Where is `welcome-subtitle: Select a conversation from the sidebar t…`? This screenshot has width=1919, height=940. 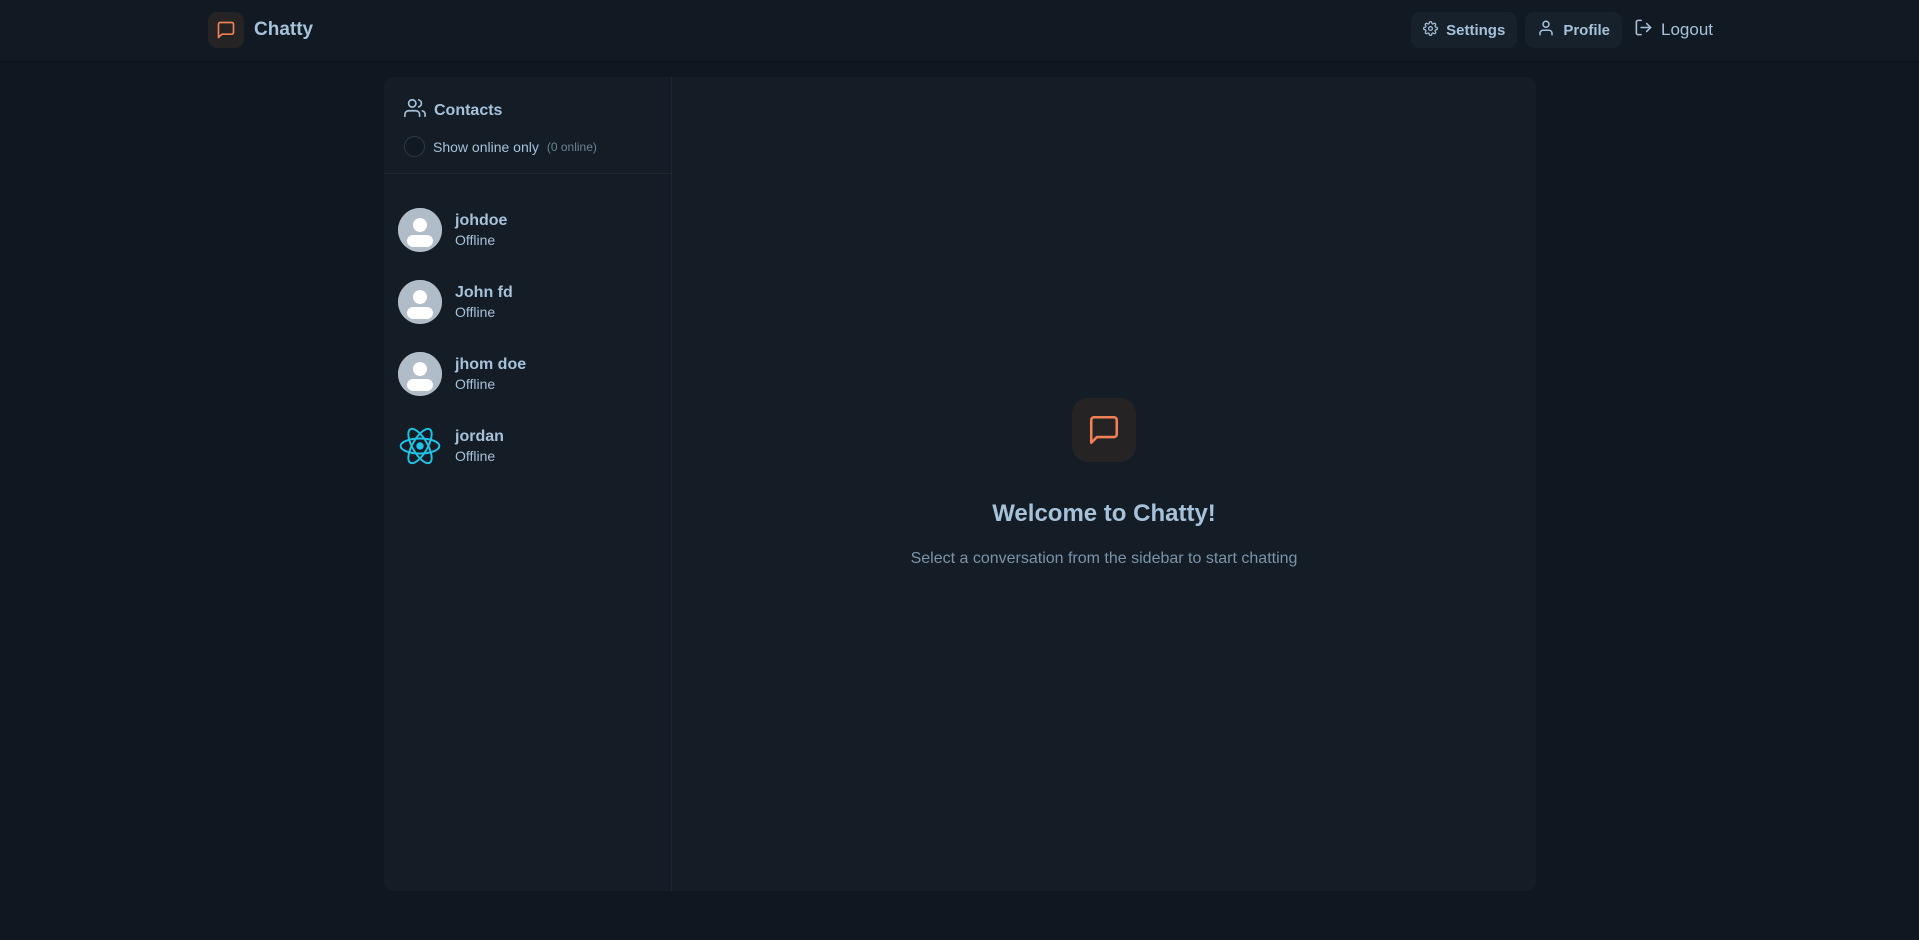 welcome-subtitle: Select a conversation from the sidebar t… is located at coordinates (1104, 558).